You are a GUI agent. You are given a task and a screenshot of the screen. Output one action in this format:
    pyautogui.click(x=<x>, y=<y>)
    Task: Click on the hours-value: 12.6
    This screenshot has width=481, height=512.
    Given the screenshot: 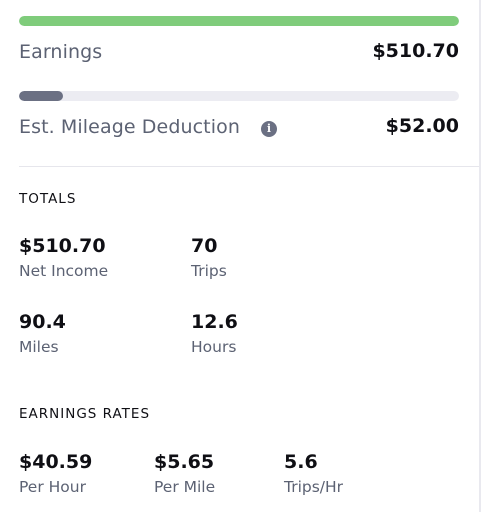 What is the action you would take?
    pyautogui.click(x=214, y=322)
    